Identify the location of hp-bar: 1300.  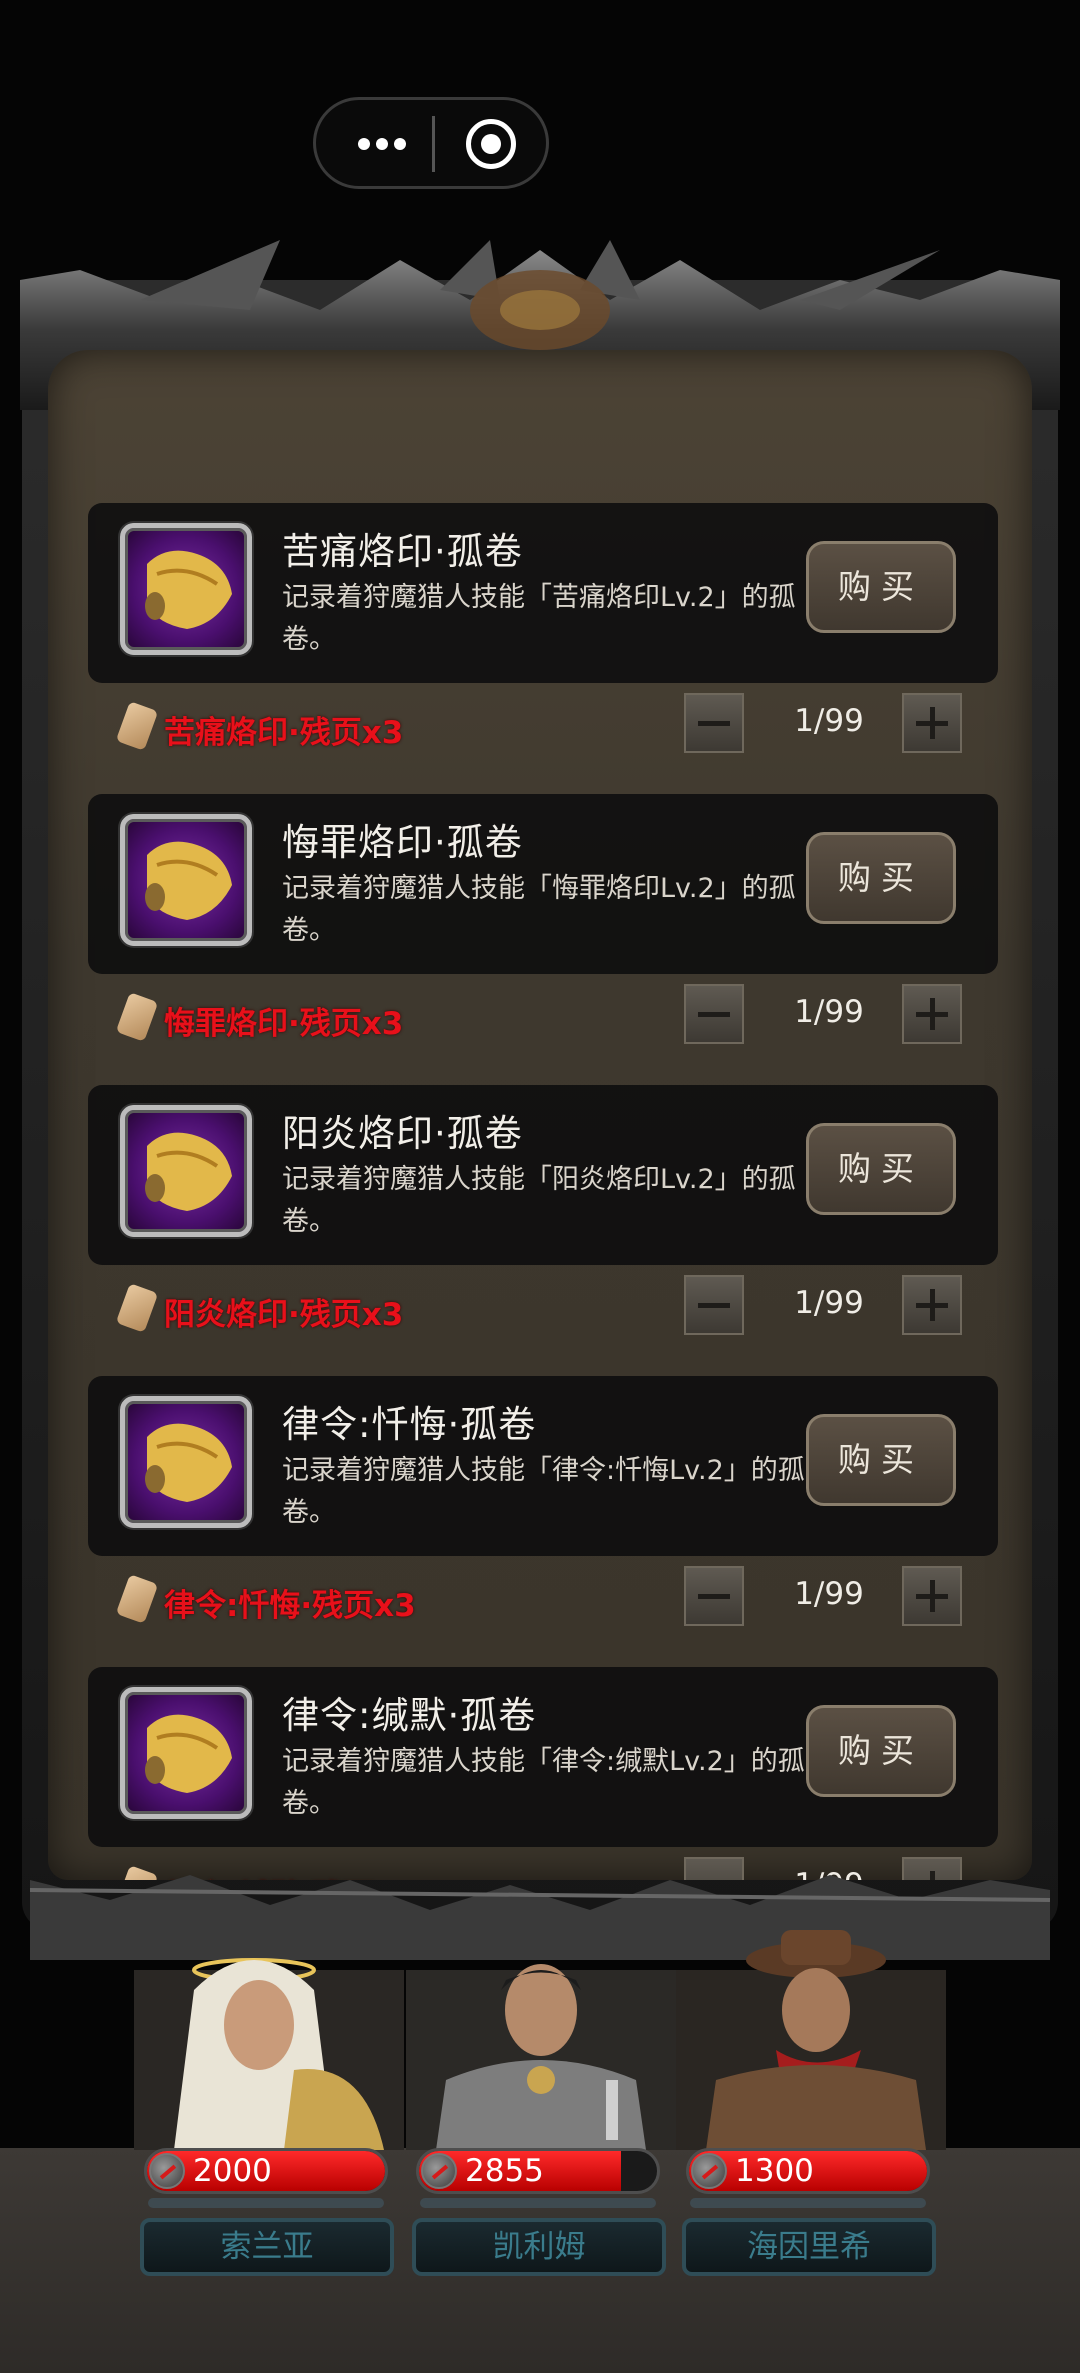
(808, 2171).